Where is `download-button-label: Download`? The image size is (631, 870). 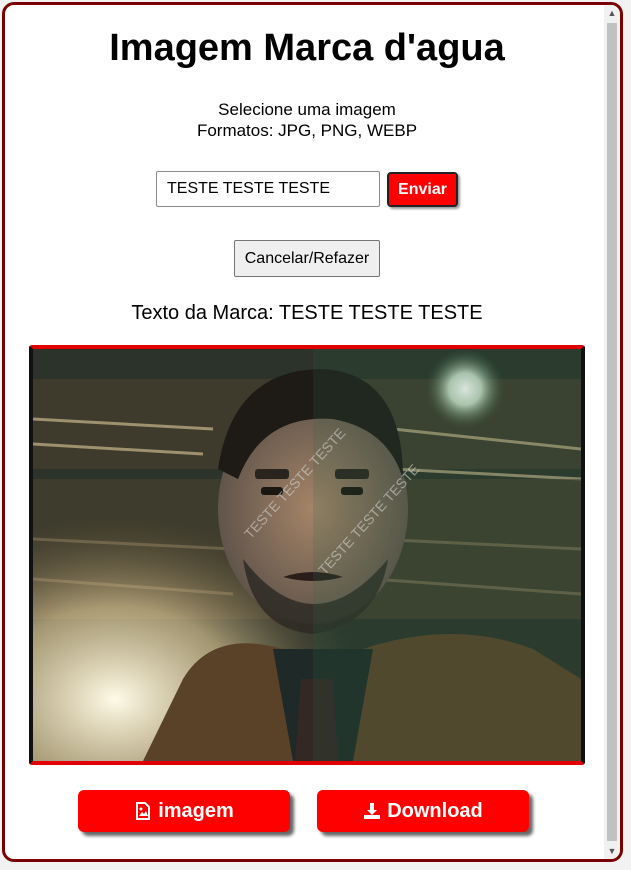
download-button-label: Download is located at coordinates (435, 810).